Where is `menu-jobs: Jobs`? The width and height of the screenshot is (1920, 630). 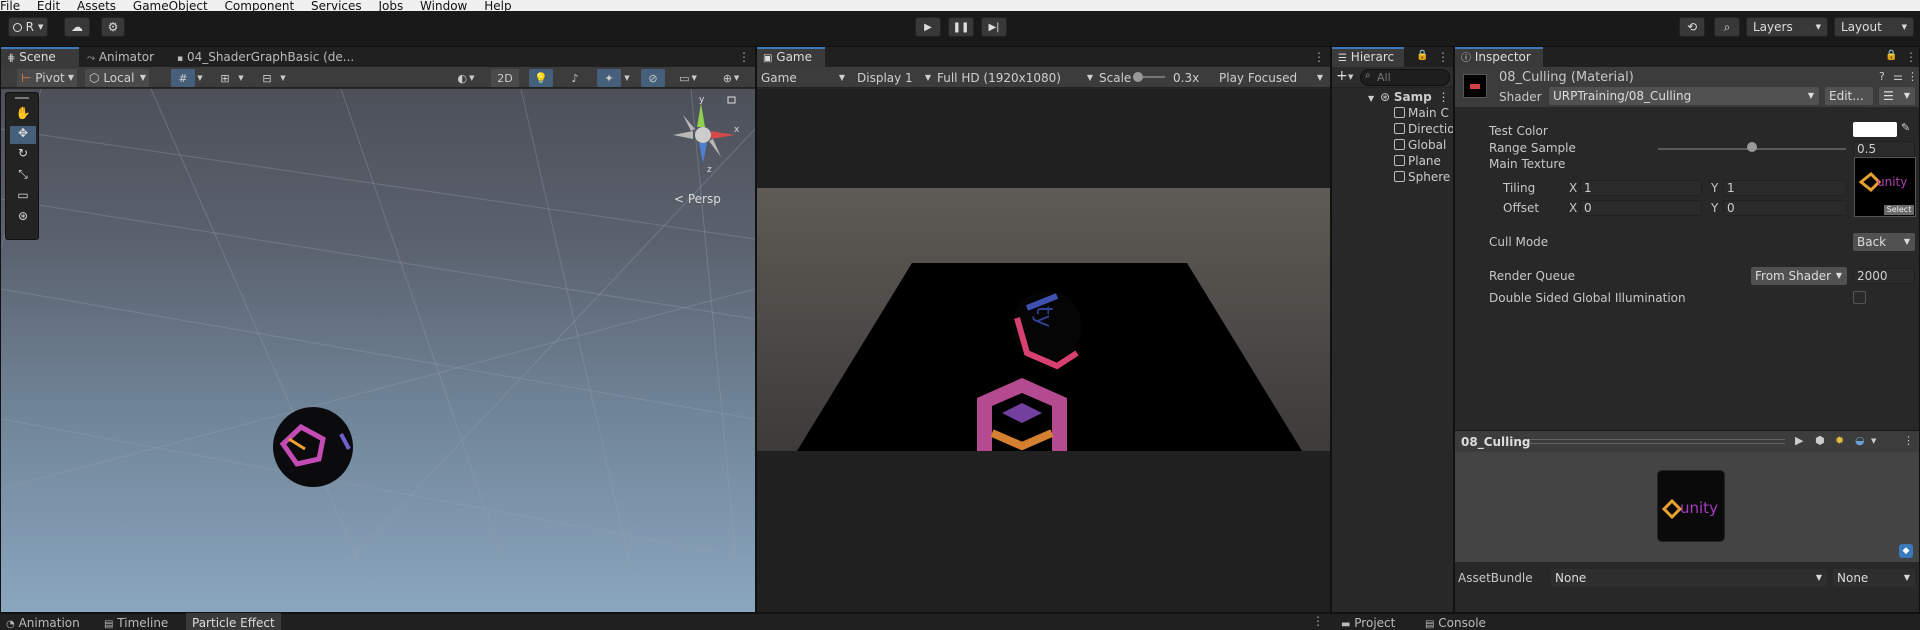 menu-jobs: Jobs is located at coordinates (390, 5).